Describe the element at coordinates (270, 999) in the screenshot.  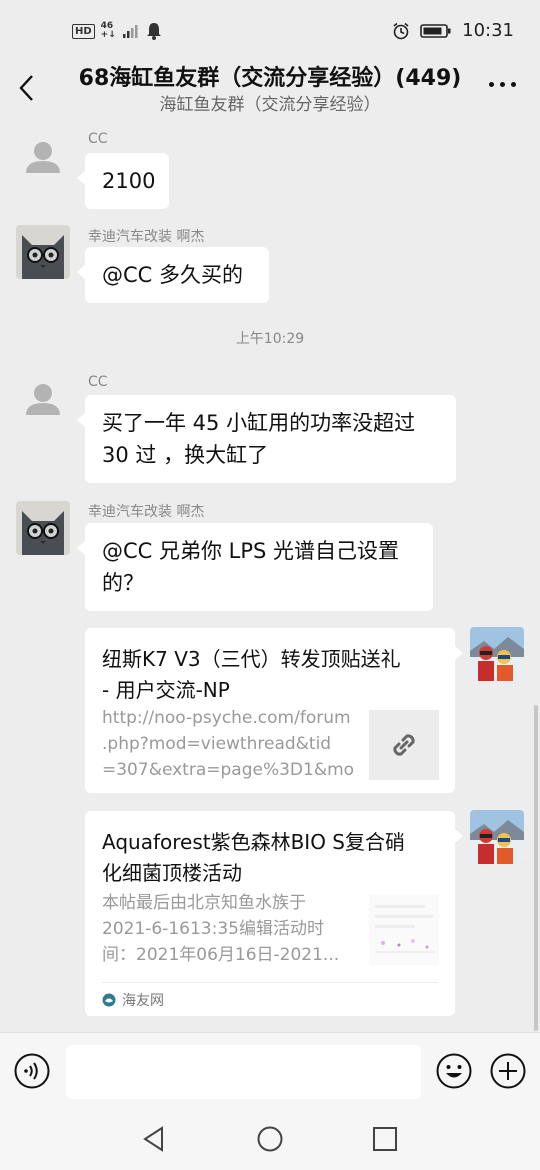
I see `card-source: 海友网` at that location.